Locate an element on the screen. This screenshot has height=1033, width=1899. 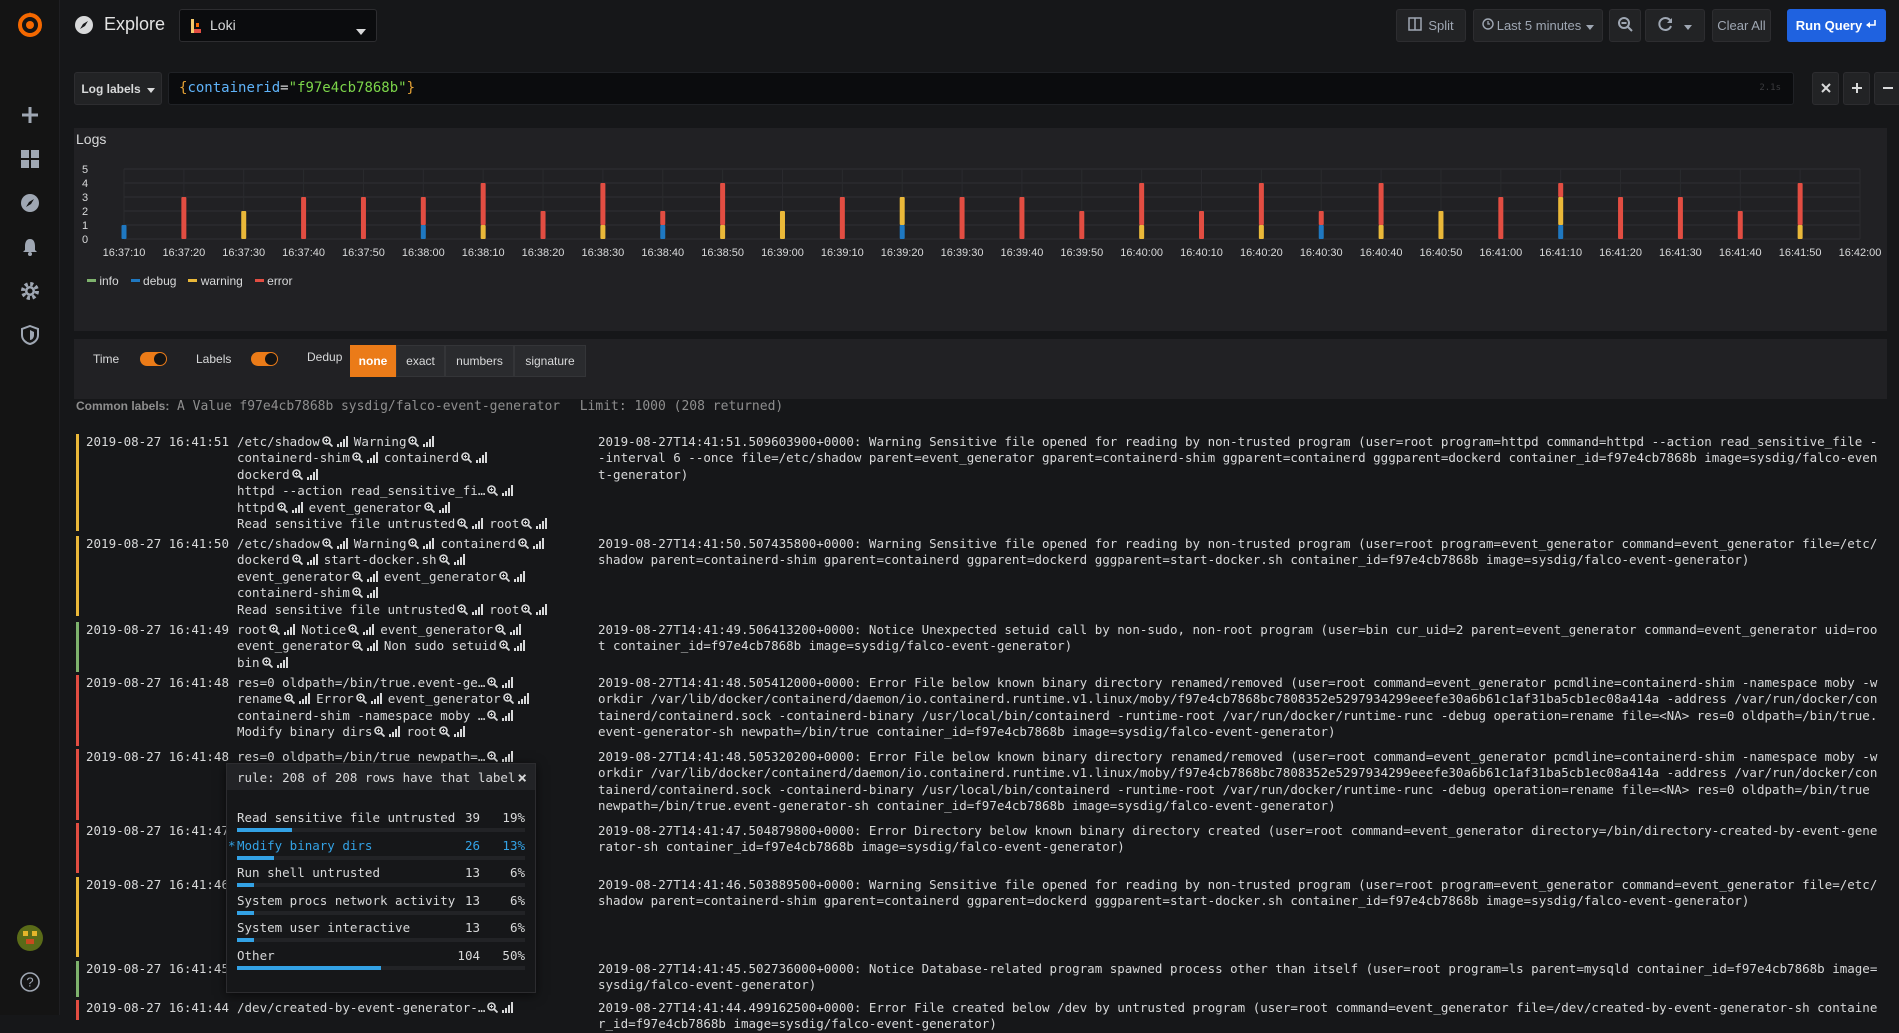
dedup-none-button: none is located at coordinates (373, 361).